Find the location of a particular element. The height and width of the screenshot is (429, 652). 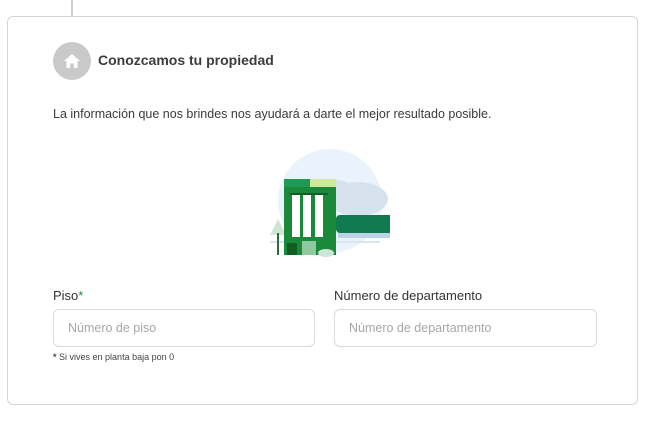

hint-mark: * is located at coordinates (55, 357).